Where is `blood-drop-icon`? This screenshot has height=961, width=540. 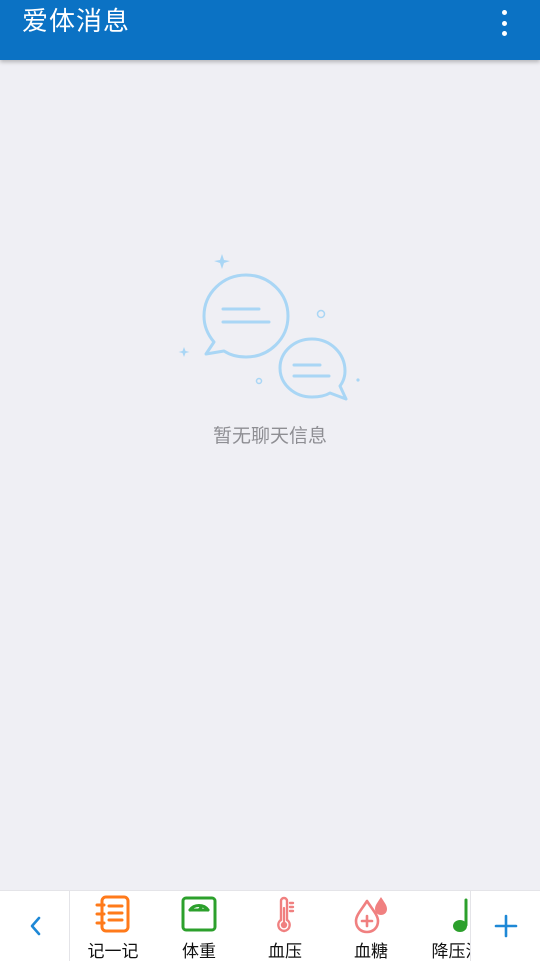
blood-drop-icon is located at coordinates (370, 915).